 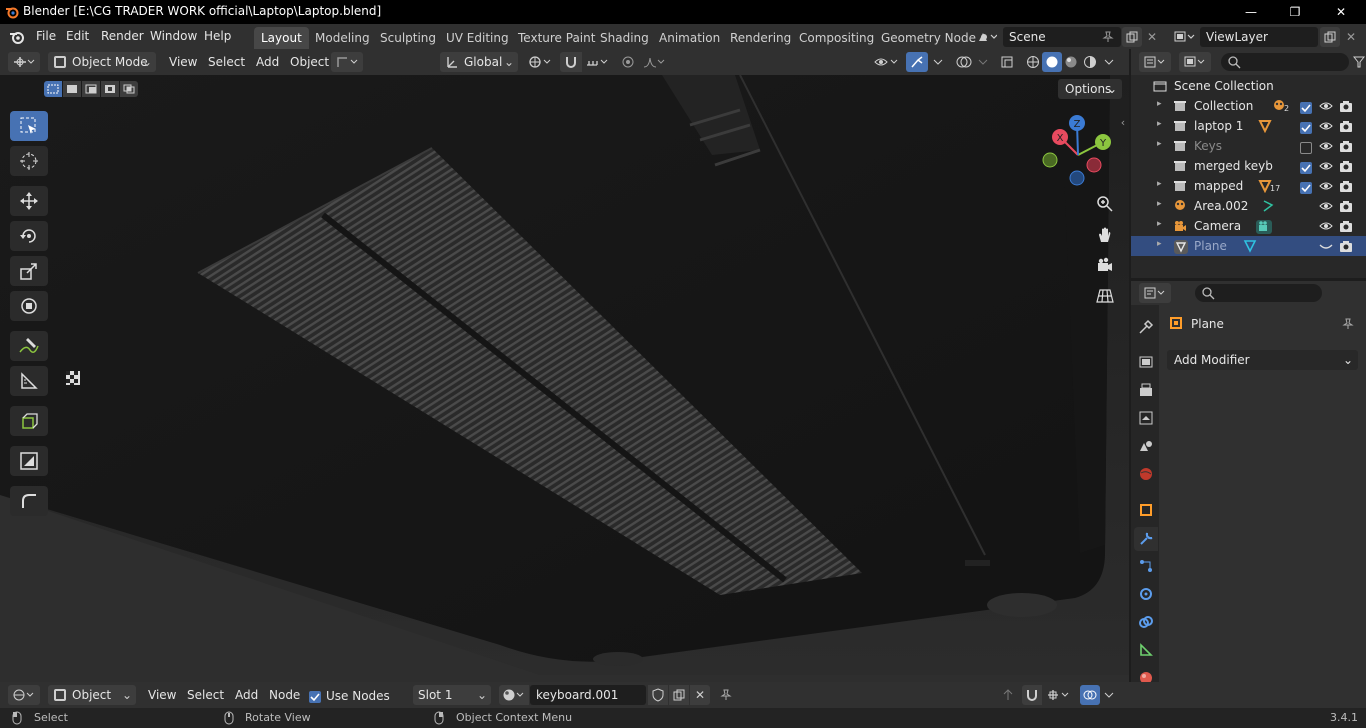 I want to click on minimize-button: —, so click(x=1251, y=12).